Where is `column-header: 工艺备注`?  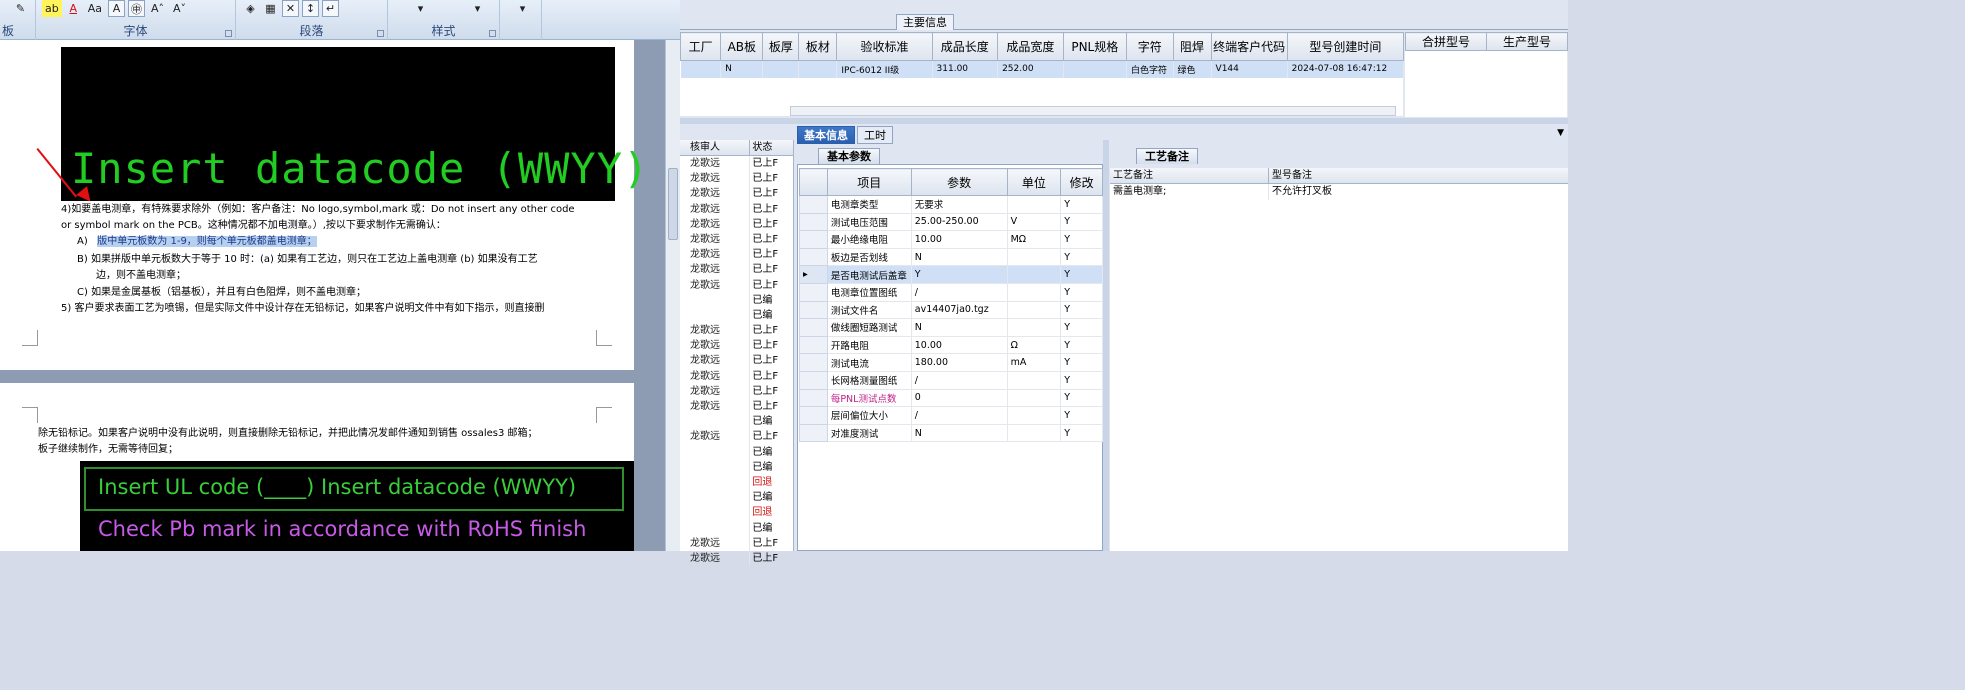
column-header: 工艺备注 is located at coordinates (1189, 175).